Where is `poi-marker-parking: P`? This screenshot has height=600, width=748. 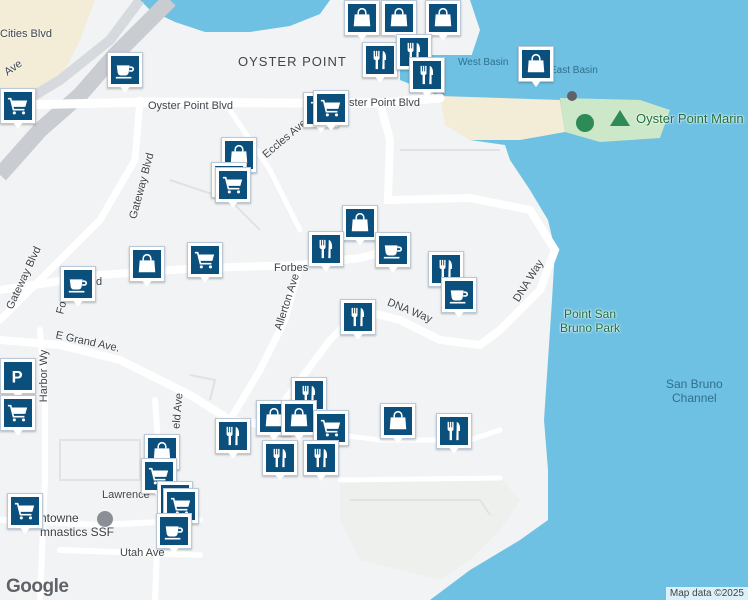
poi-marker-parking: P is located at coordinates (18, 378).